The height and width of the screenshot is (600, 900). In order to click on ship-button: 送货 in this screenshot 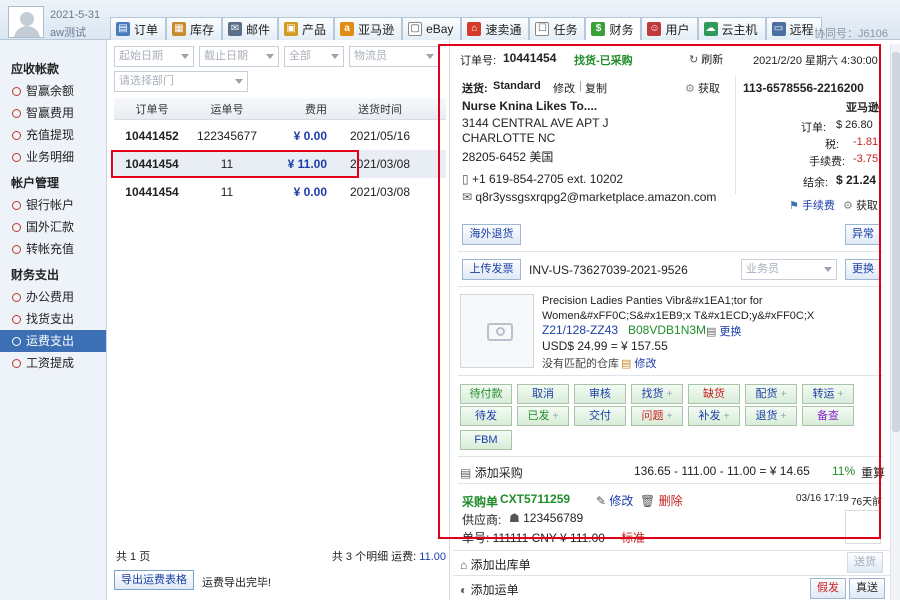, I will do `click(865, 562)`.